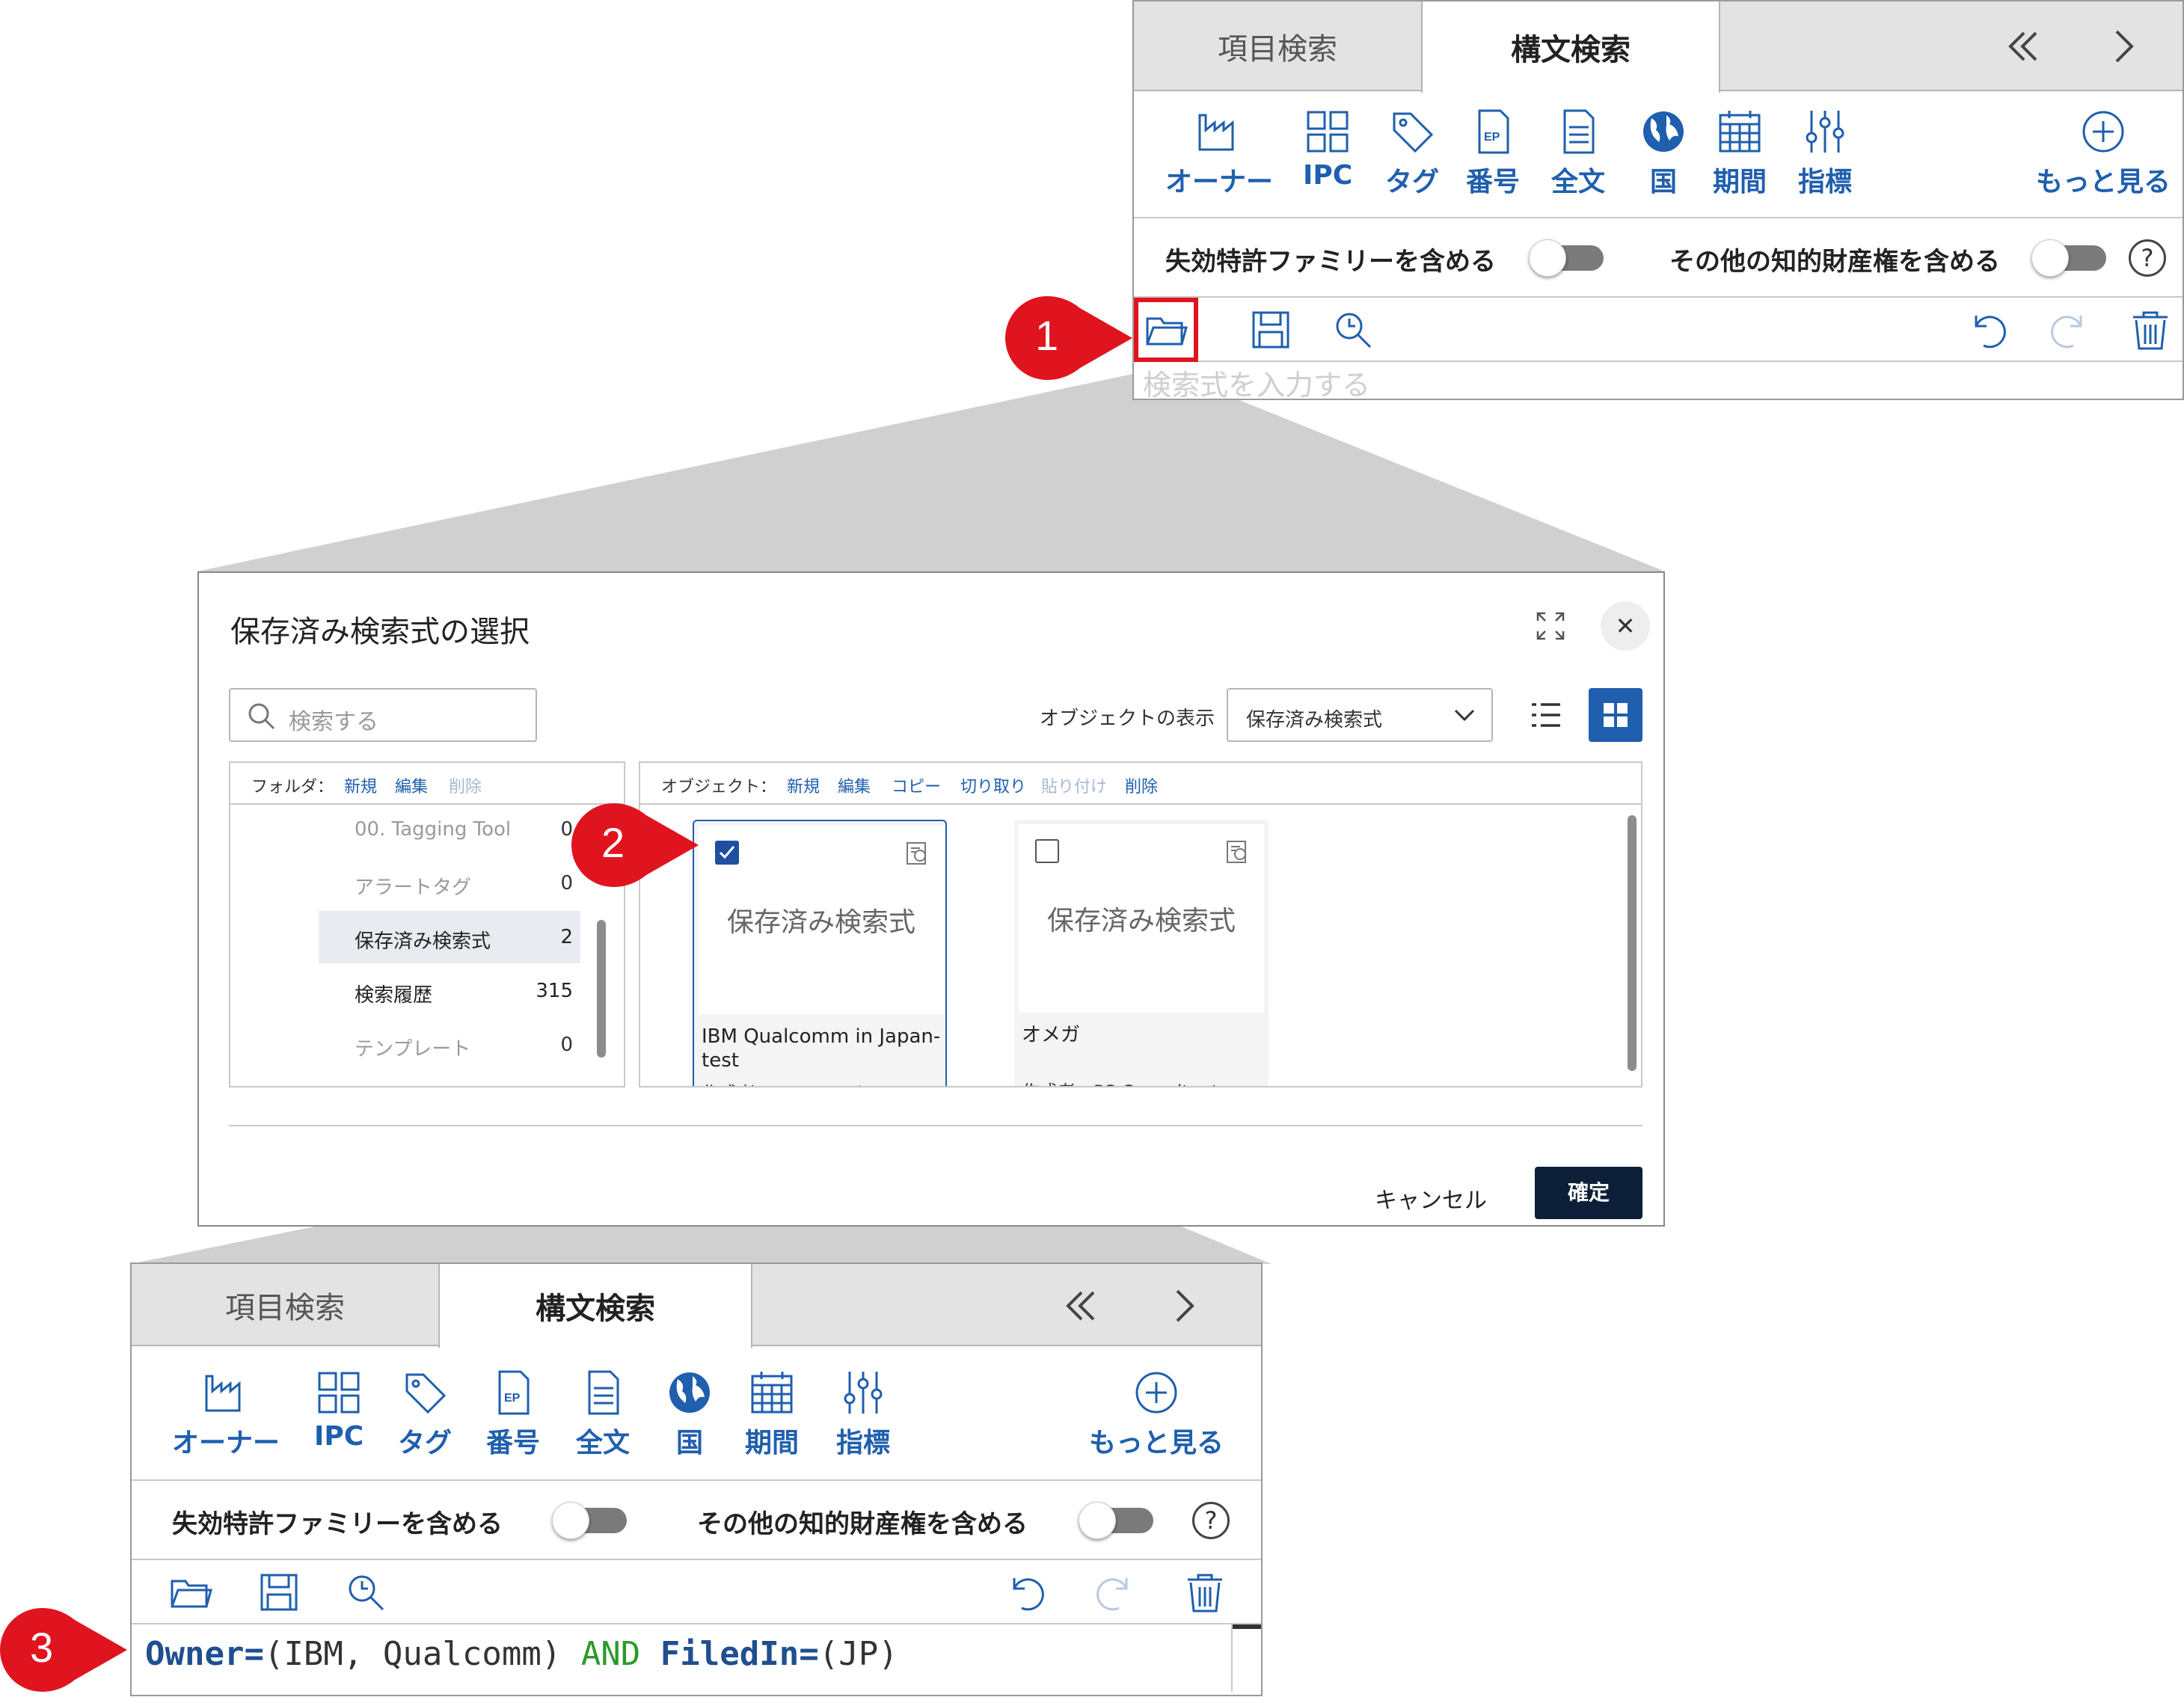 Image resolution: width=2184 pixels, height=1706 pixels. I want to click on country-tool-label: 国, so click(1663, 182).